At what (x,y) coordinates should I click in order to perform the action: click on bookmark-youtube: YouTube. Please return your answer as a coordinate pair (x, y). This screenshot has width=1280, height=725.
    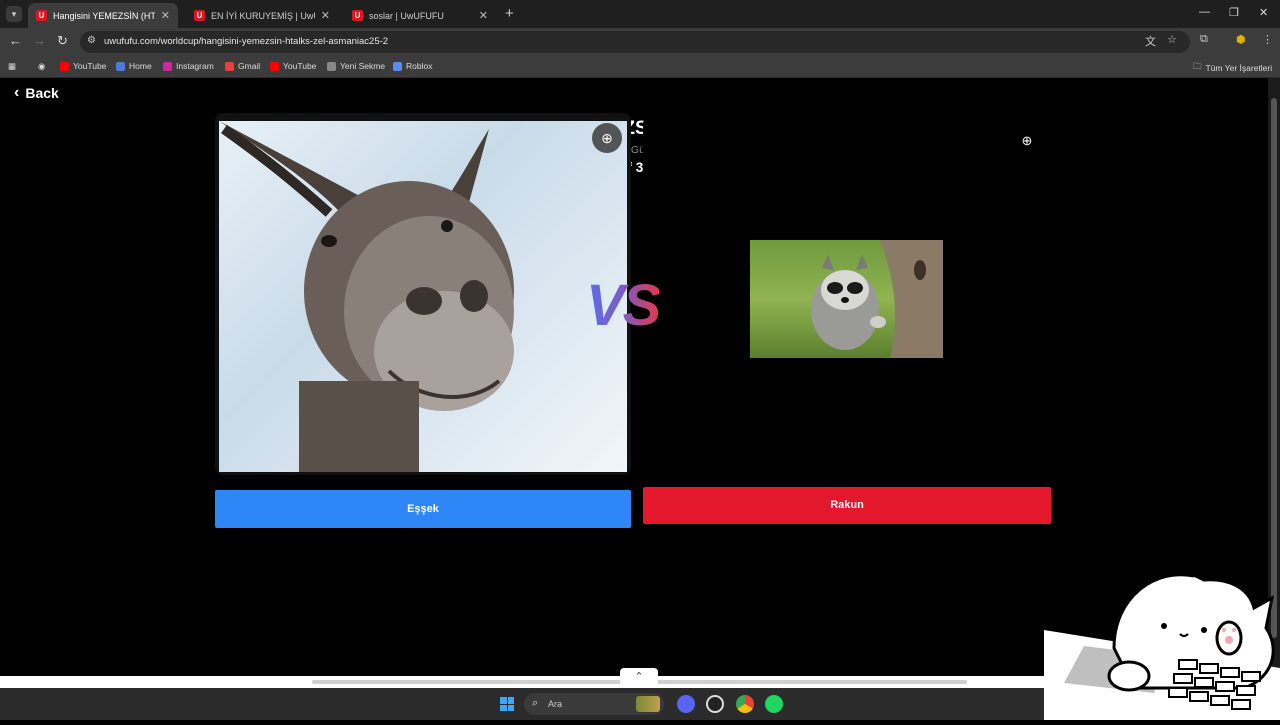
    Looking at the image, I should click on (83, 66).